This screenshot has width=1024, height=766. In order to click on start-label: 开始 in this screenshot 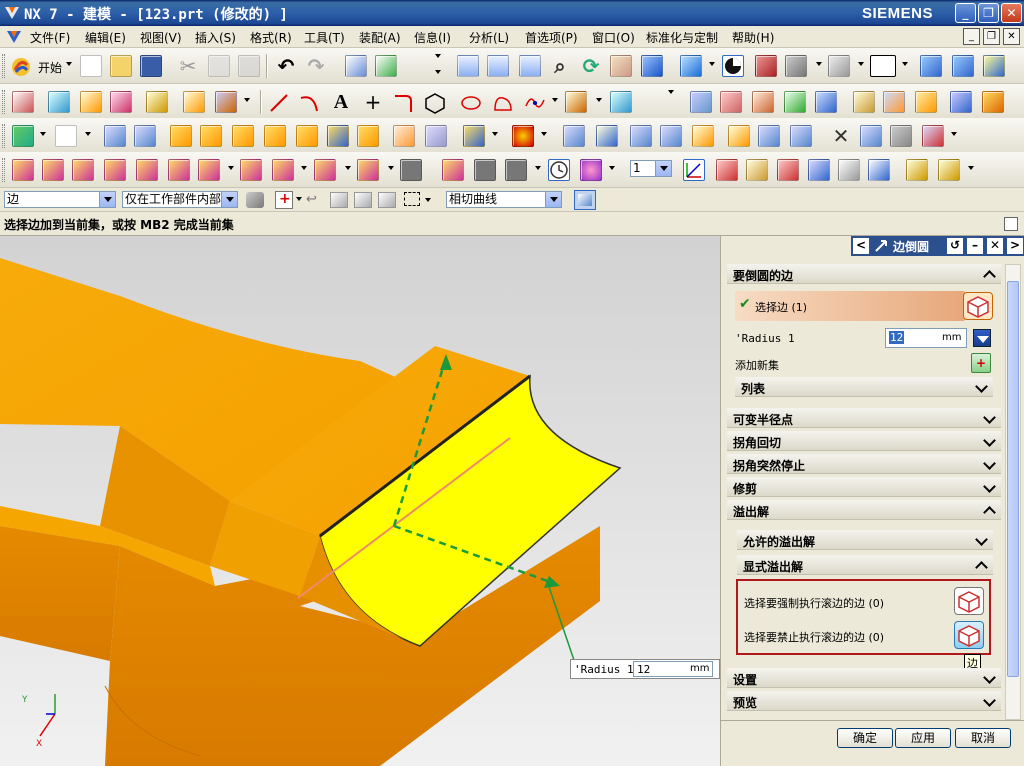, I will do `click(50, 67)`.